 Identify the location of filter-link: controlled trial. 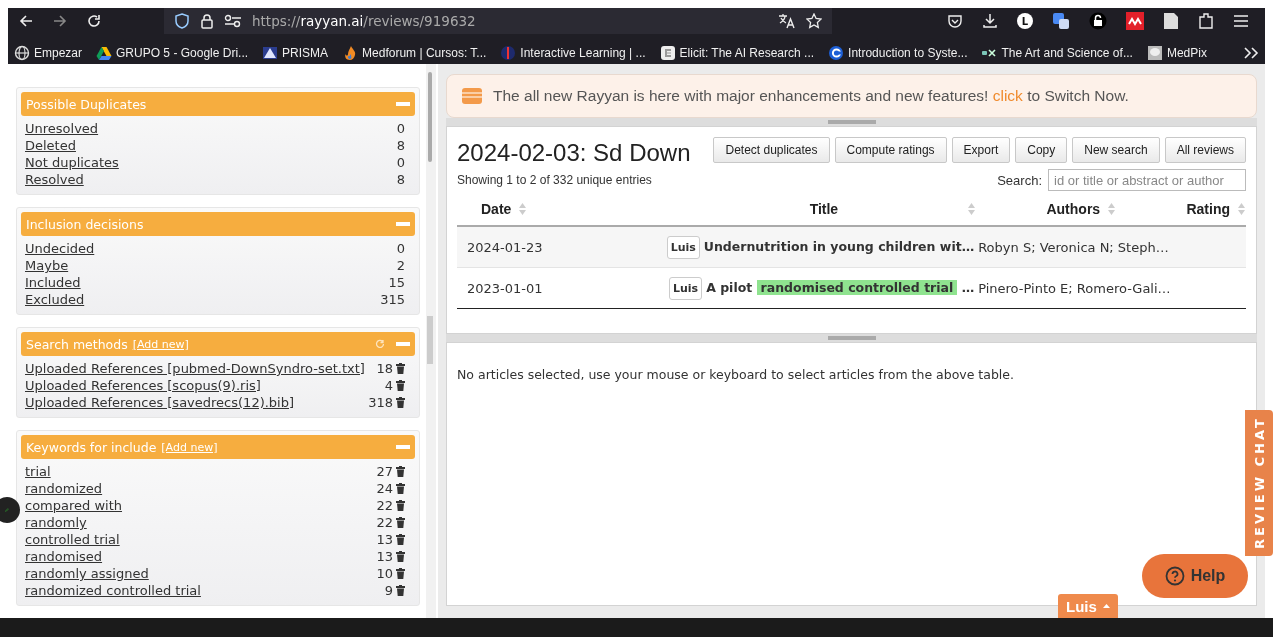
(72, 539).